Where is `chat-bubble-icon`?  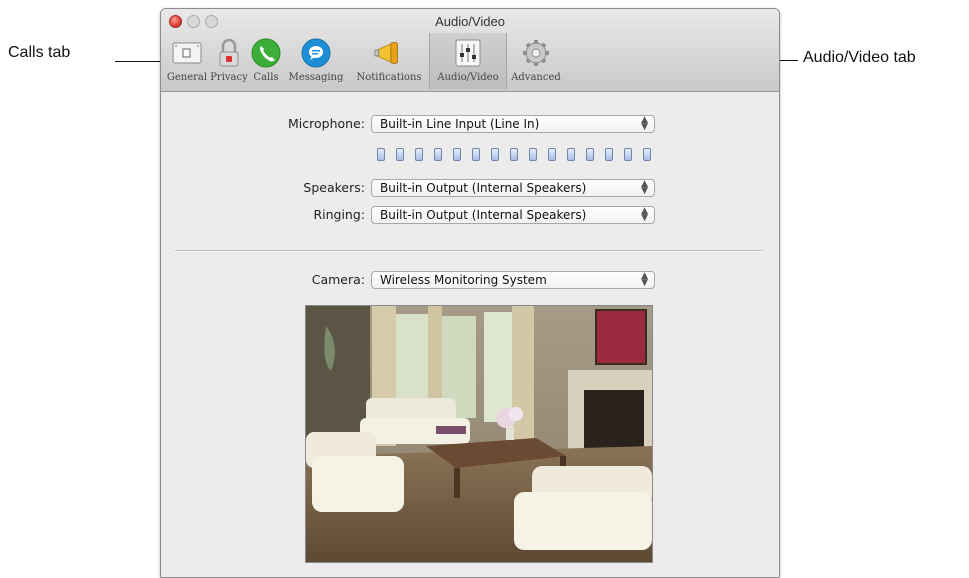 chat-bubble-icon is located at coordinates (316, 53).